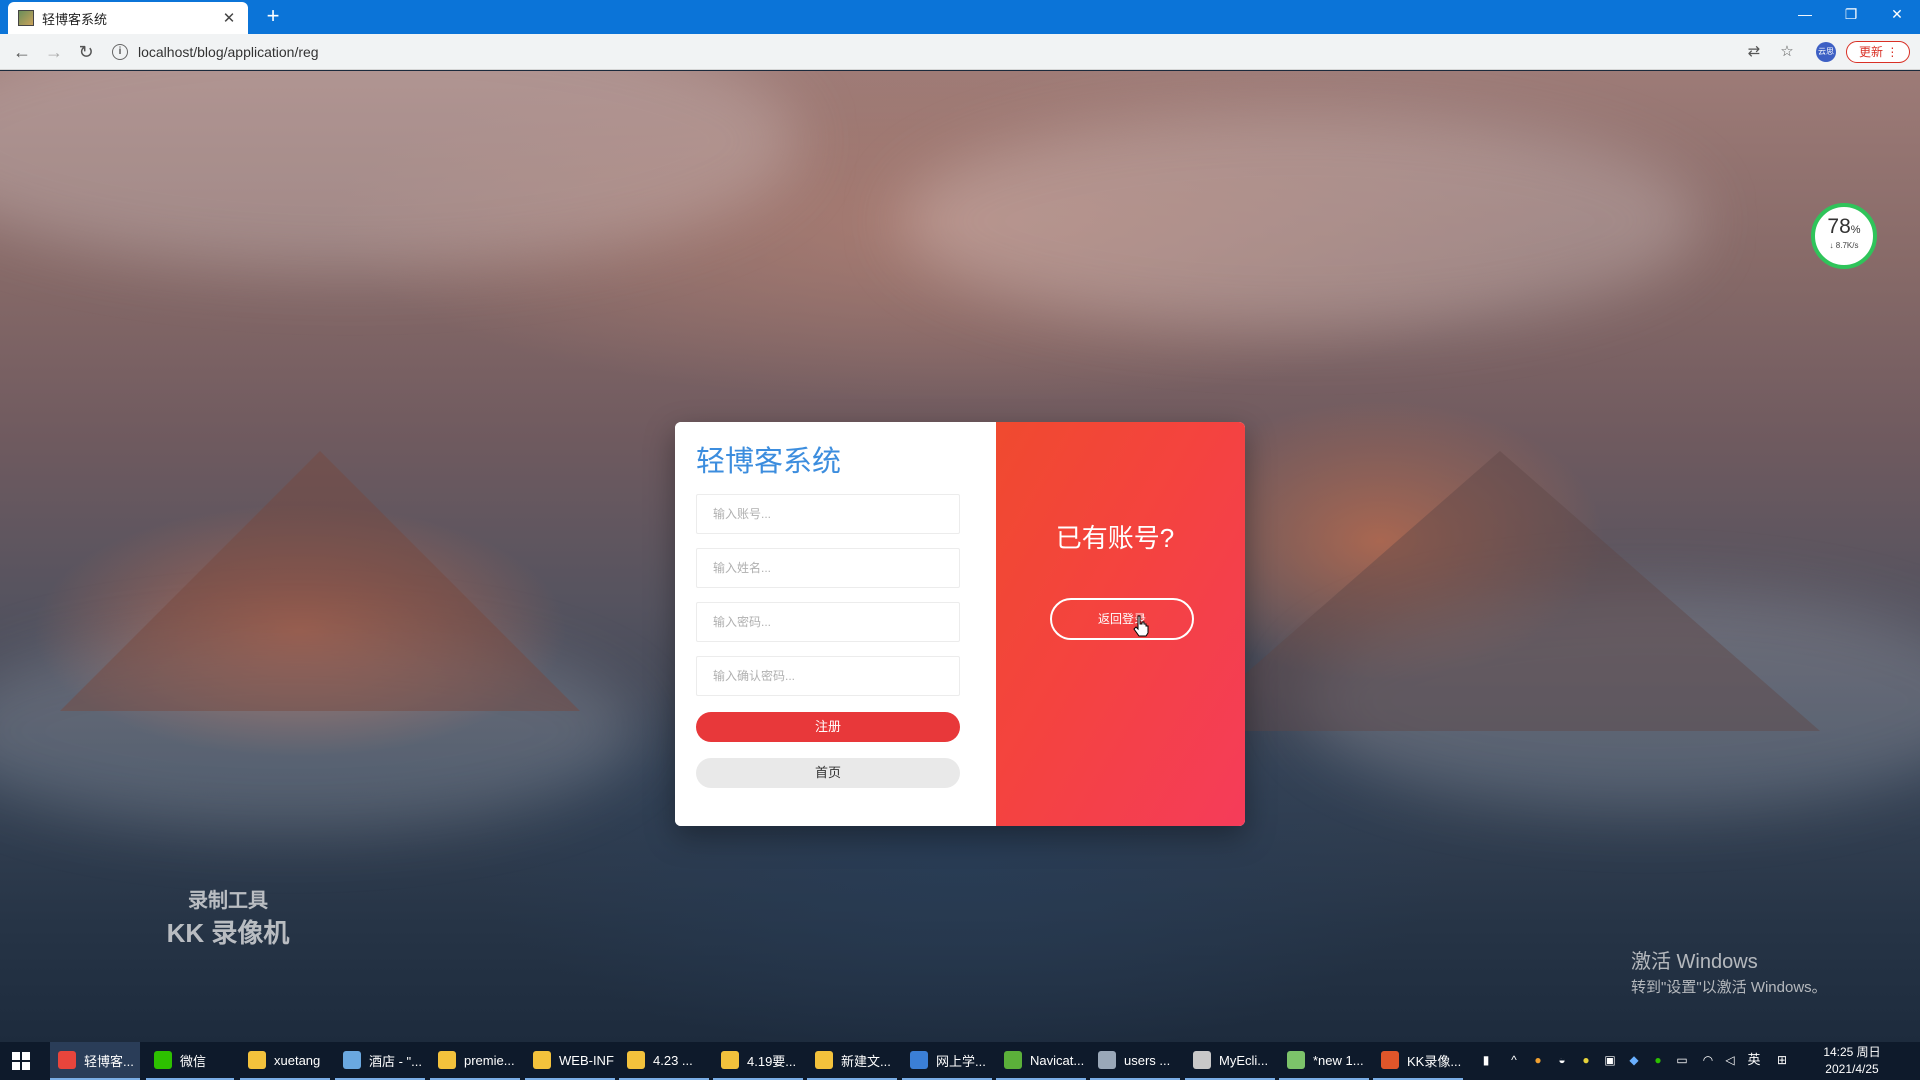 The image size is (1920, 1080). What do you see at coordinates (86, 52) in the screenshot?
I see `reload-button: ↻` at bounding box center [86, 52].